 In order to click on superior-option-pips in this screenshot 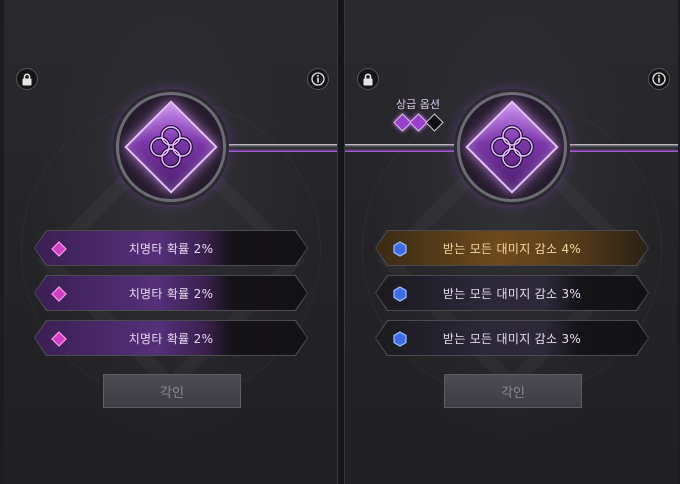, I will do `click(418, 122)`.